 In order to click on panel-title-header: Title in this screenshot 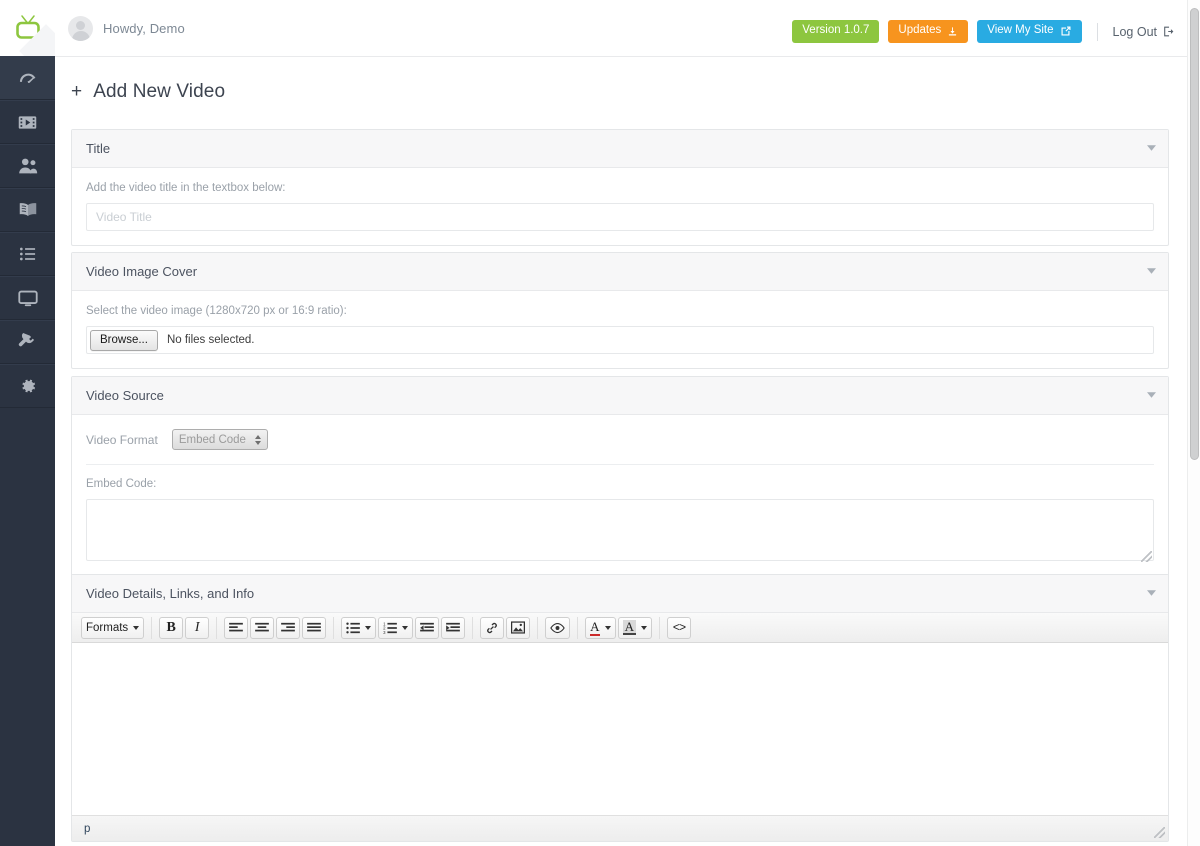, I will do `click(620, 149)`.